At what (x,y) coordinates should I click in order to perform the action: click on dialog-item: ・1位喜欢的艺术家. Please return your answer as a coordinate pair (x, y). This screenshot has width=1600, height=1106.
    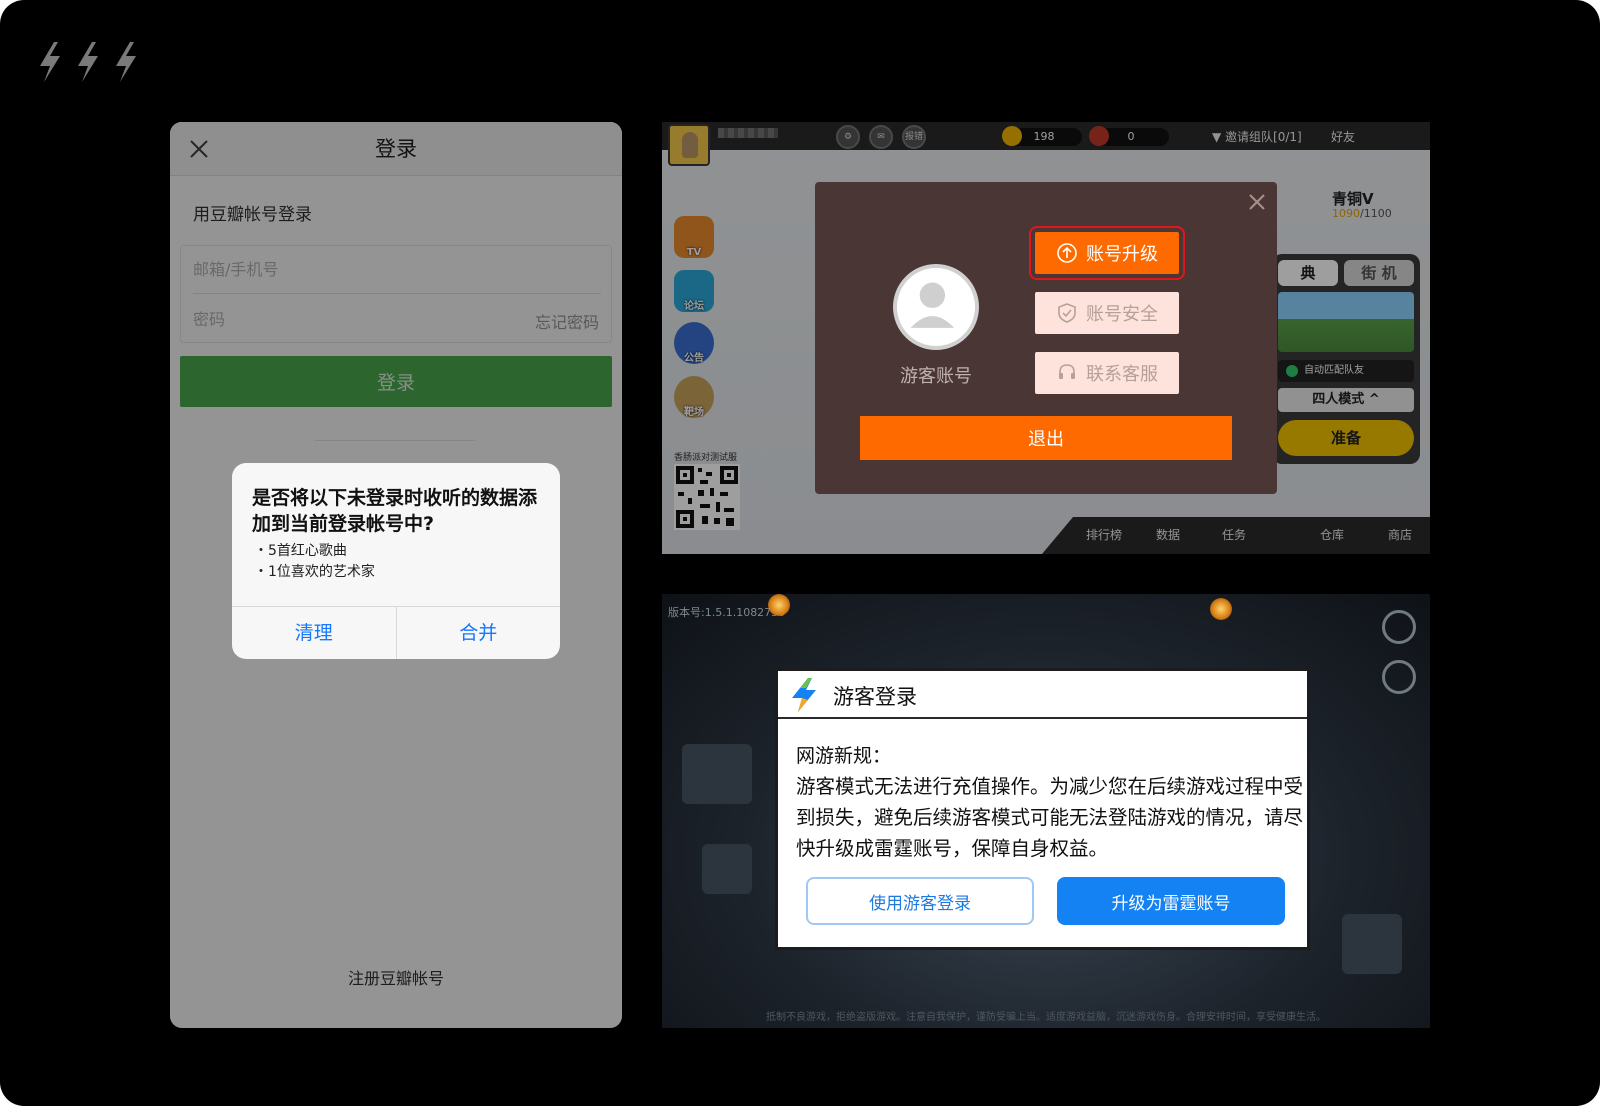
    Looking at the image, I should click on (314, 572).